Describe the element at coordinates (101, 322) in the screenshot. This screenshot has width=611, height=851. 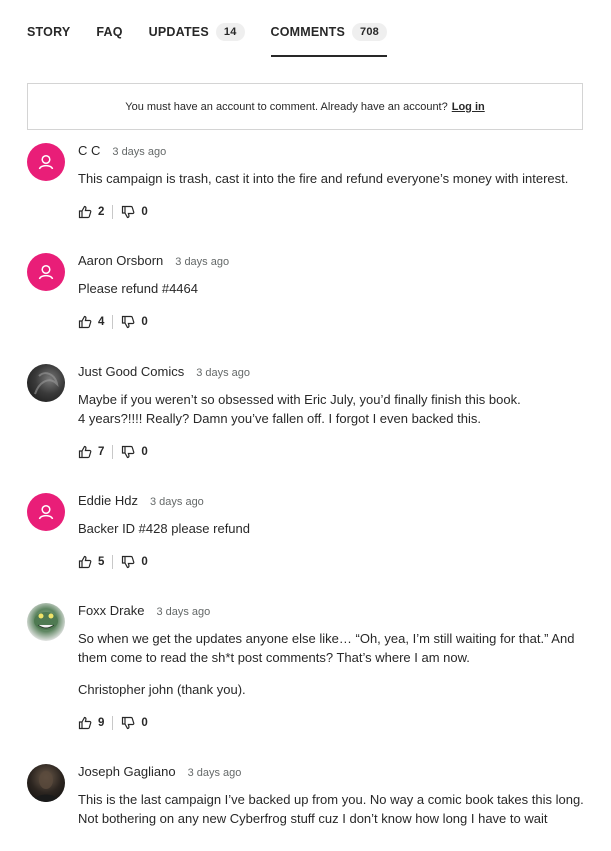
I see `like-count: 4` at that location.